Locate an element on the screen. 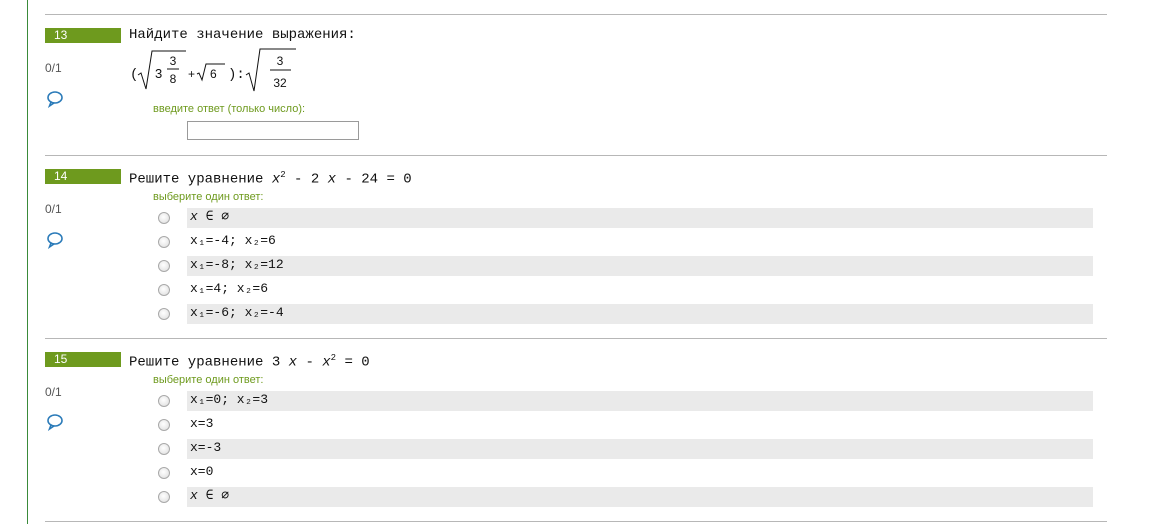 The height and width of the screenshot is (524, 1170). question-number-badge: 13 is located at coordinates (83, 35).